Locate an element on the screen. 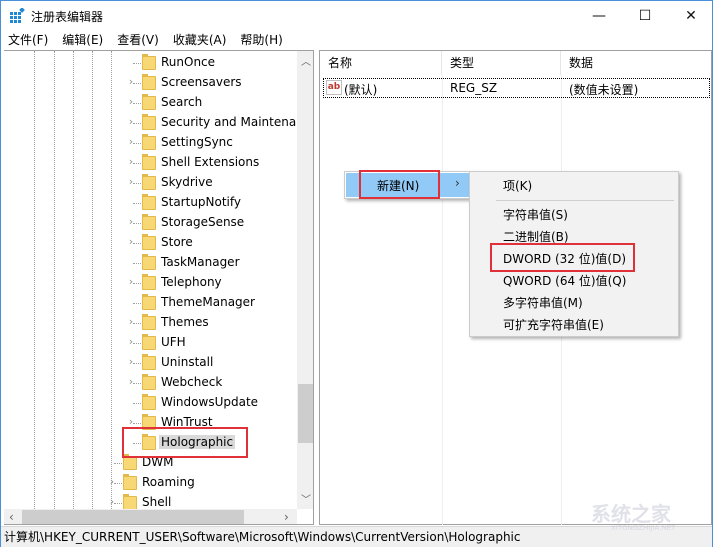  menu-favorites: 收藏夹(A) is located at coordinates (200, 40).